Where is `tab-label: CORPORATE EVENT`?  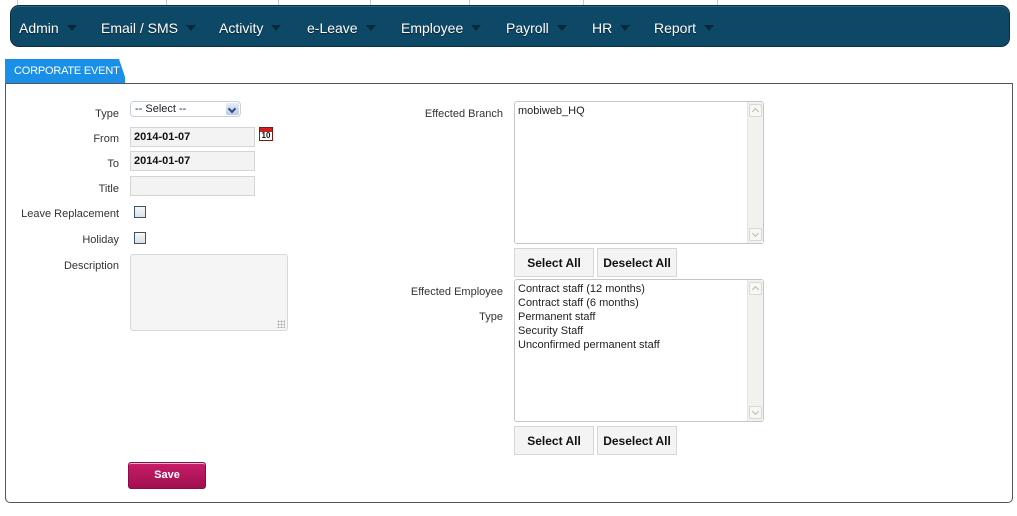 tab-label: CORPORATE EVENT is located at coordinates (67, 71).